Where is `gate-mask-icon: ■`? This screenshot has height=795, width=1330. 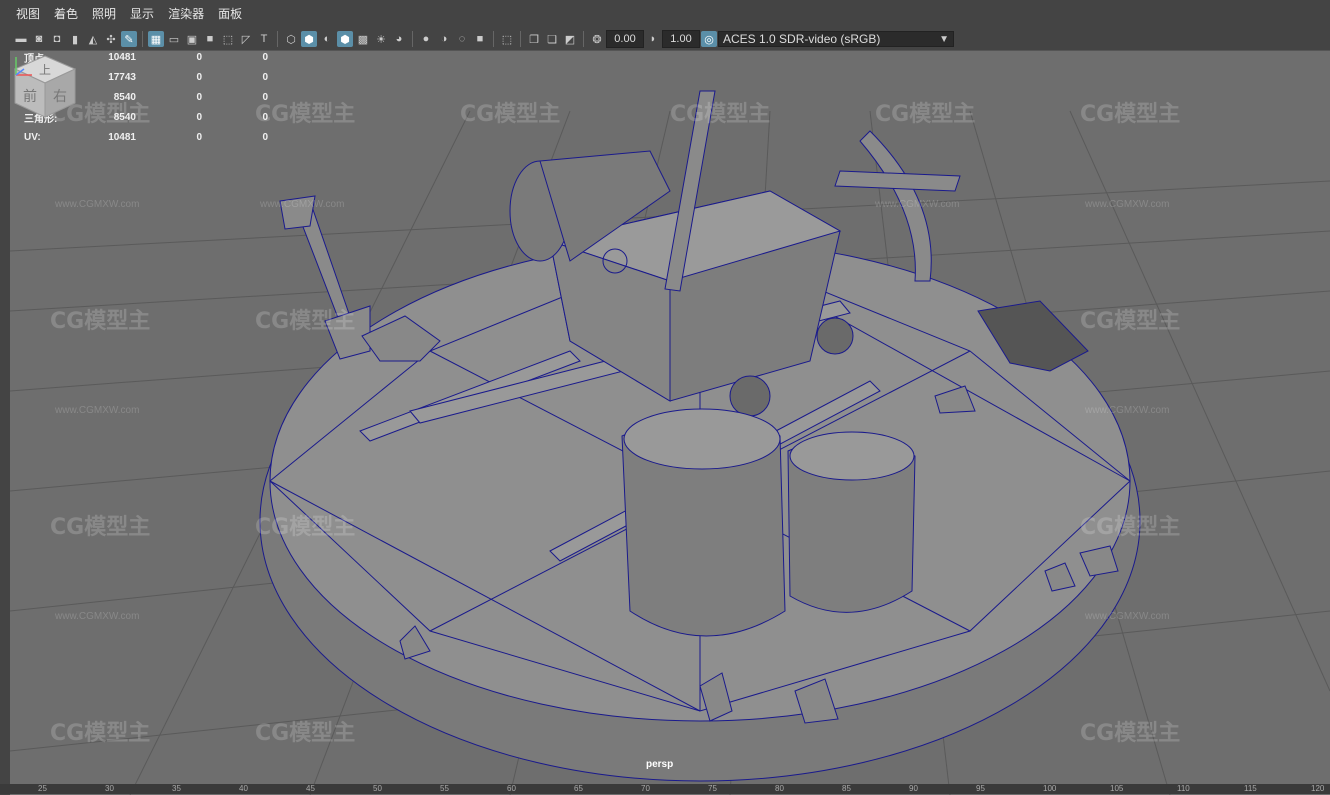 gate-mask-icon: ■ is located at coordinates (210, 39).